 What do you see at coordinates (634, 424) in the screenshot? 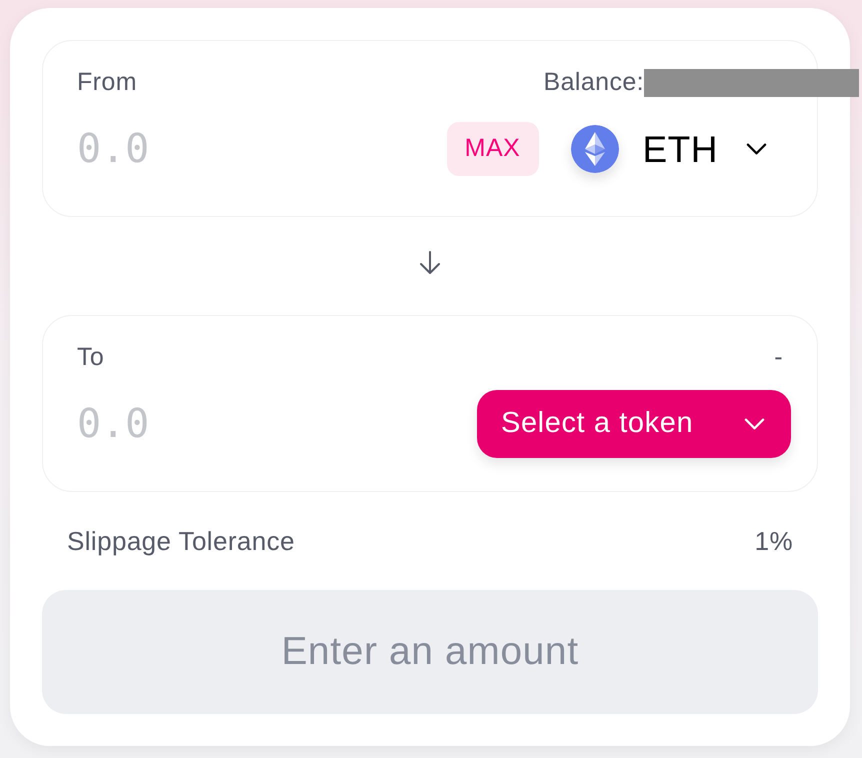
I see `select-token-button: Select a token` at bounding box center [634, 424].